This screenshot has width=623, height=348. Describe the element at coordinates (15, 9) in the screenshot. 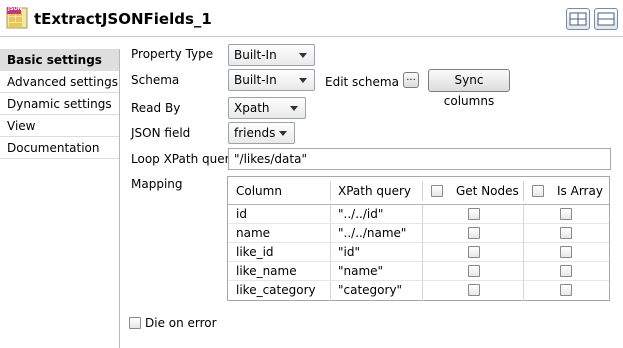

I see `json-icon-label: JSON` at that location.